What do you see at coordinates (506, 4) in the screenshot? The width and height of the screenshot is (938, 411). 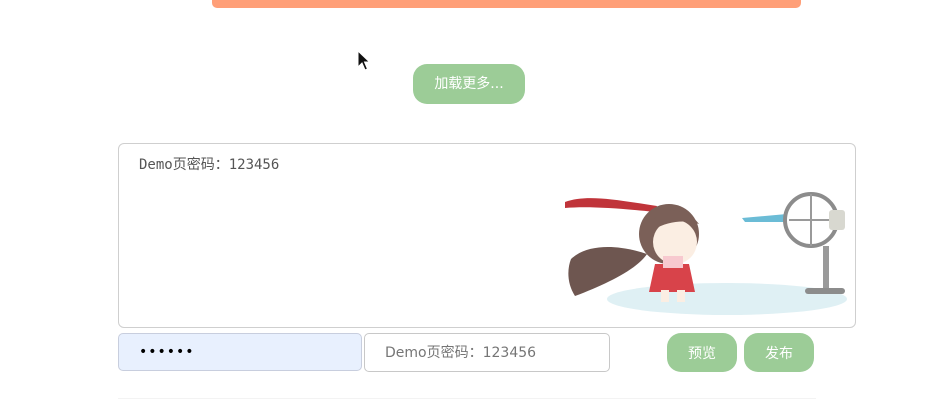 I see `top-accent-bar` at bounding box center [506, 4].